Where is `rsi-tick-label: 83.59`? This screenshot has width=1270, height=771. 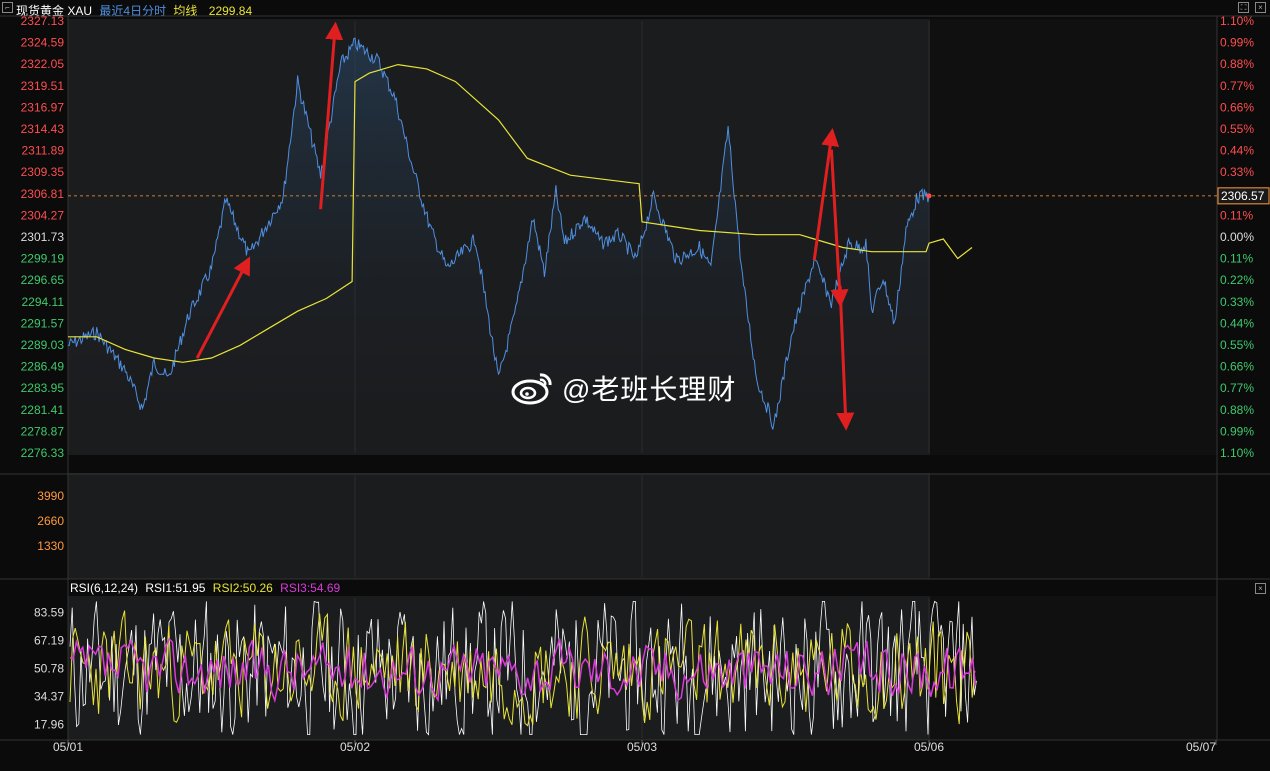
rsi-tick-label: 83.59 is located at coordinates (49, 612).